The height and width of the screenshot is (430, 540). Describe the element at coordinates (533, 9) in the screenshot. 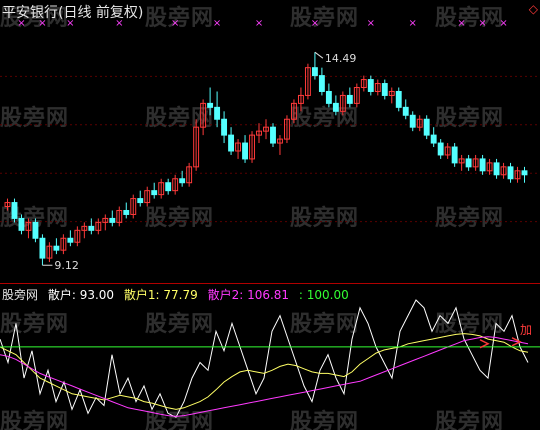

I see `diamond-outline-icon: ◇` at that location.